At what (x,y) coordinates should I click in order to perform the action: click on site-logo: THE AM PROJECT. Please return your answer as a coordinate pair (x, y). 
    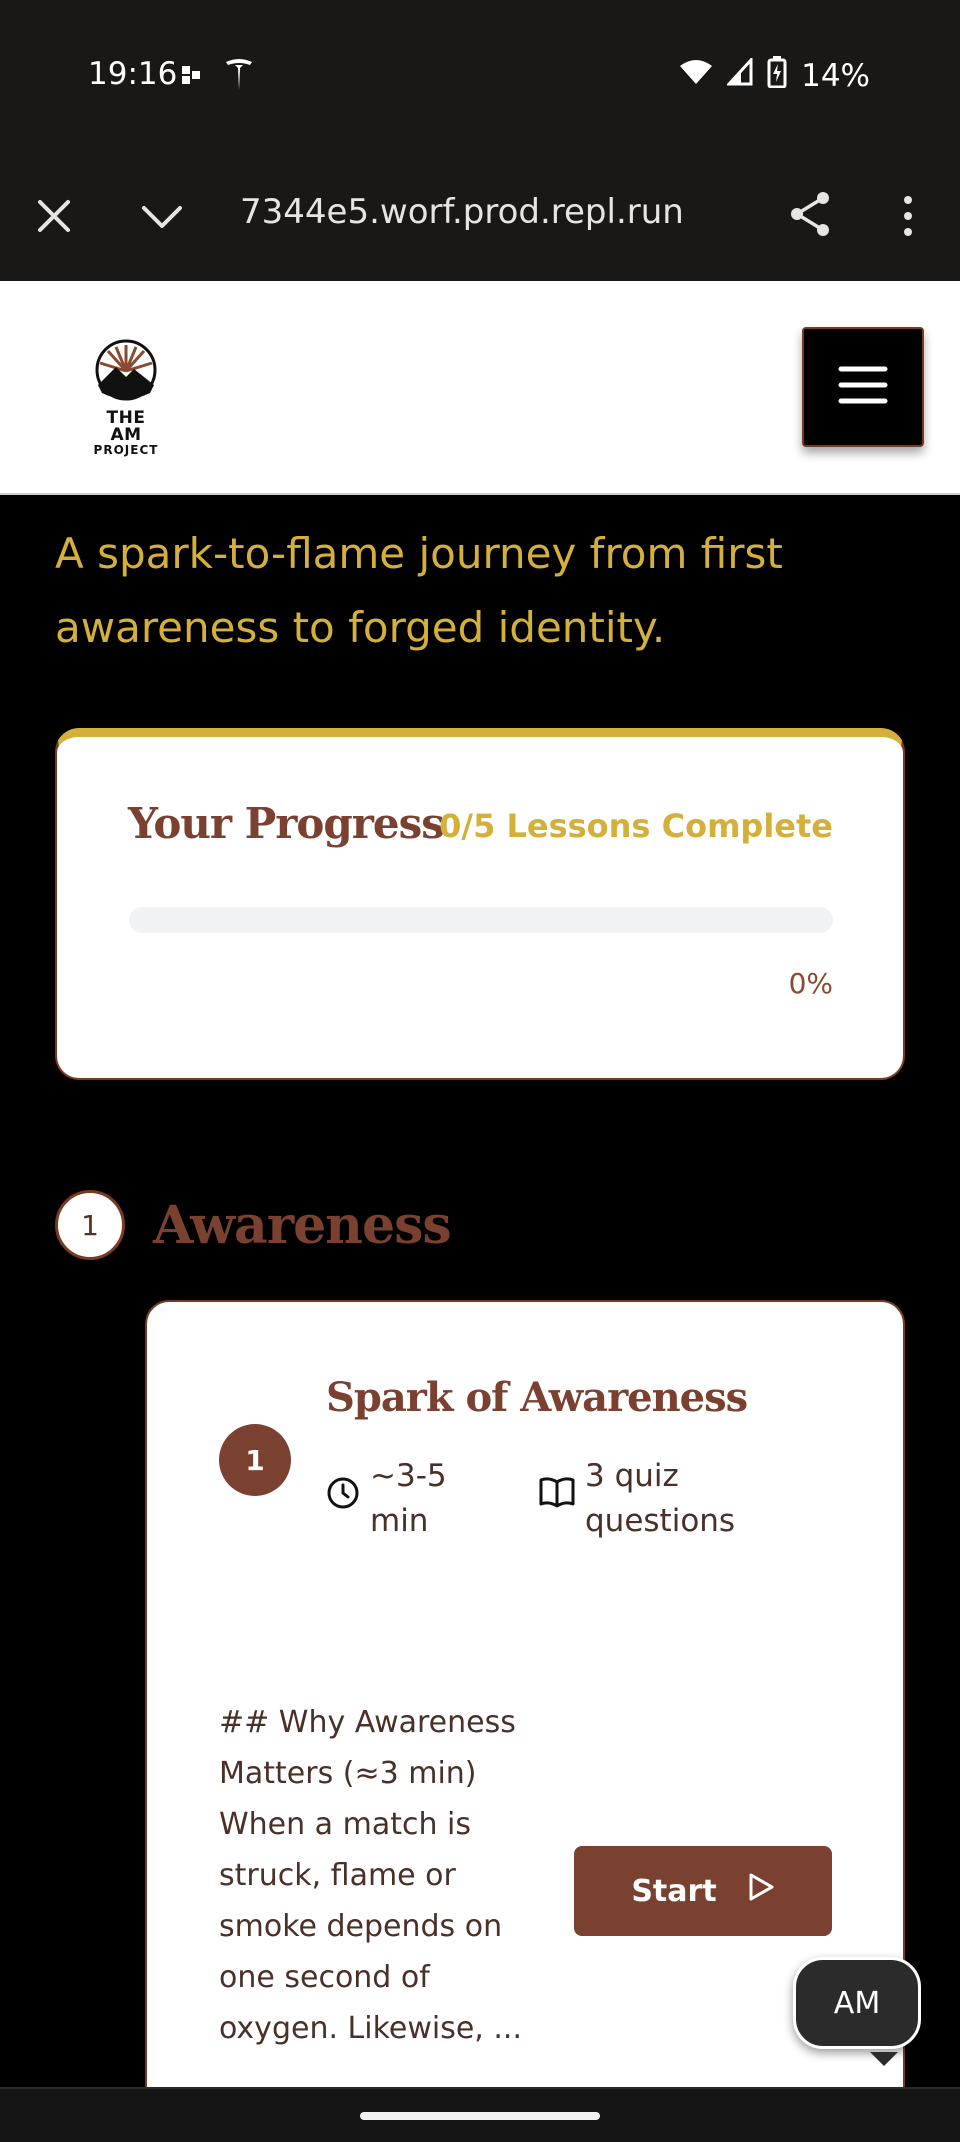
    Looking at the image, I should click on (126, 397).